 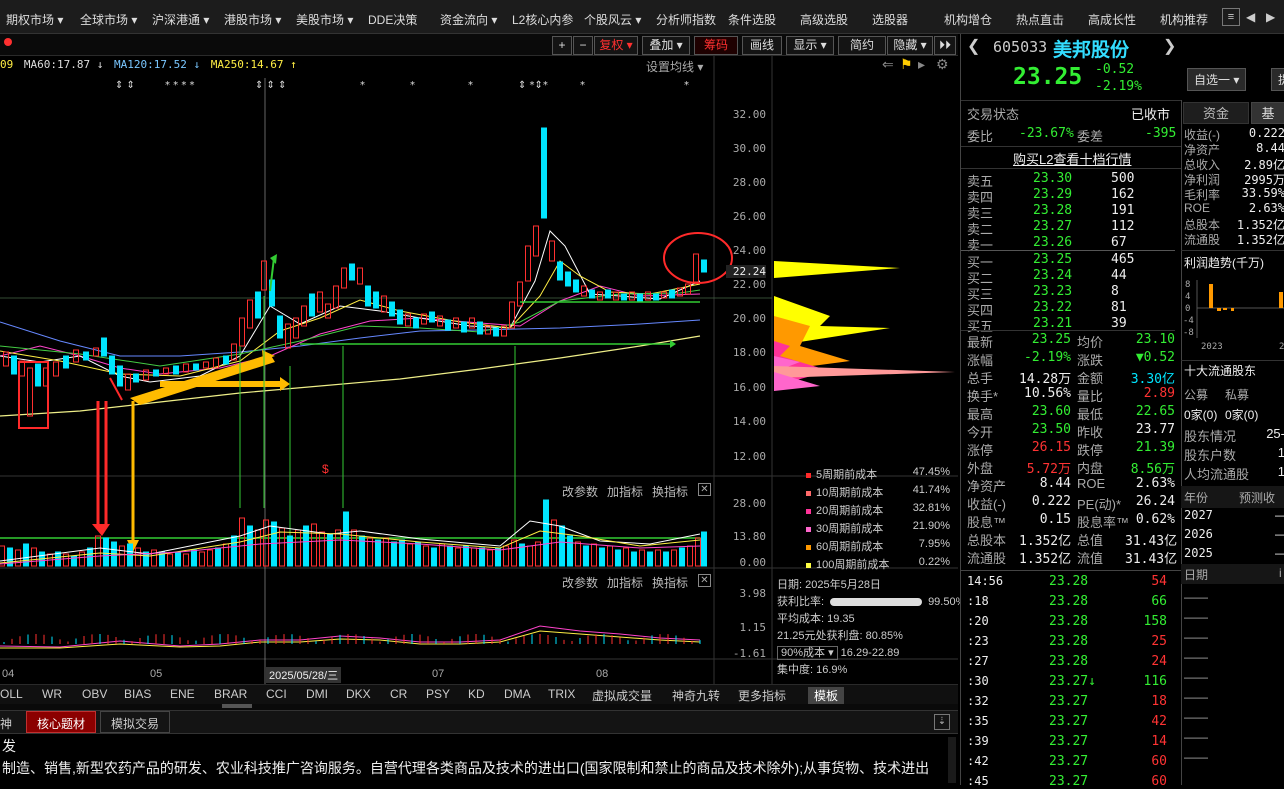 What do you see at coordinates (94, 694) in the screenshot?
I see `indicator-tab-2: OBV` at bounding box center [94, 694].